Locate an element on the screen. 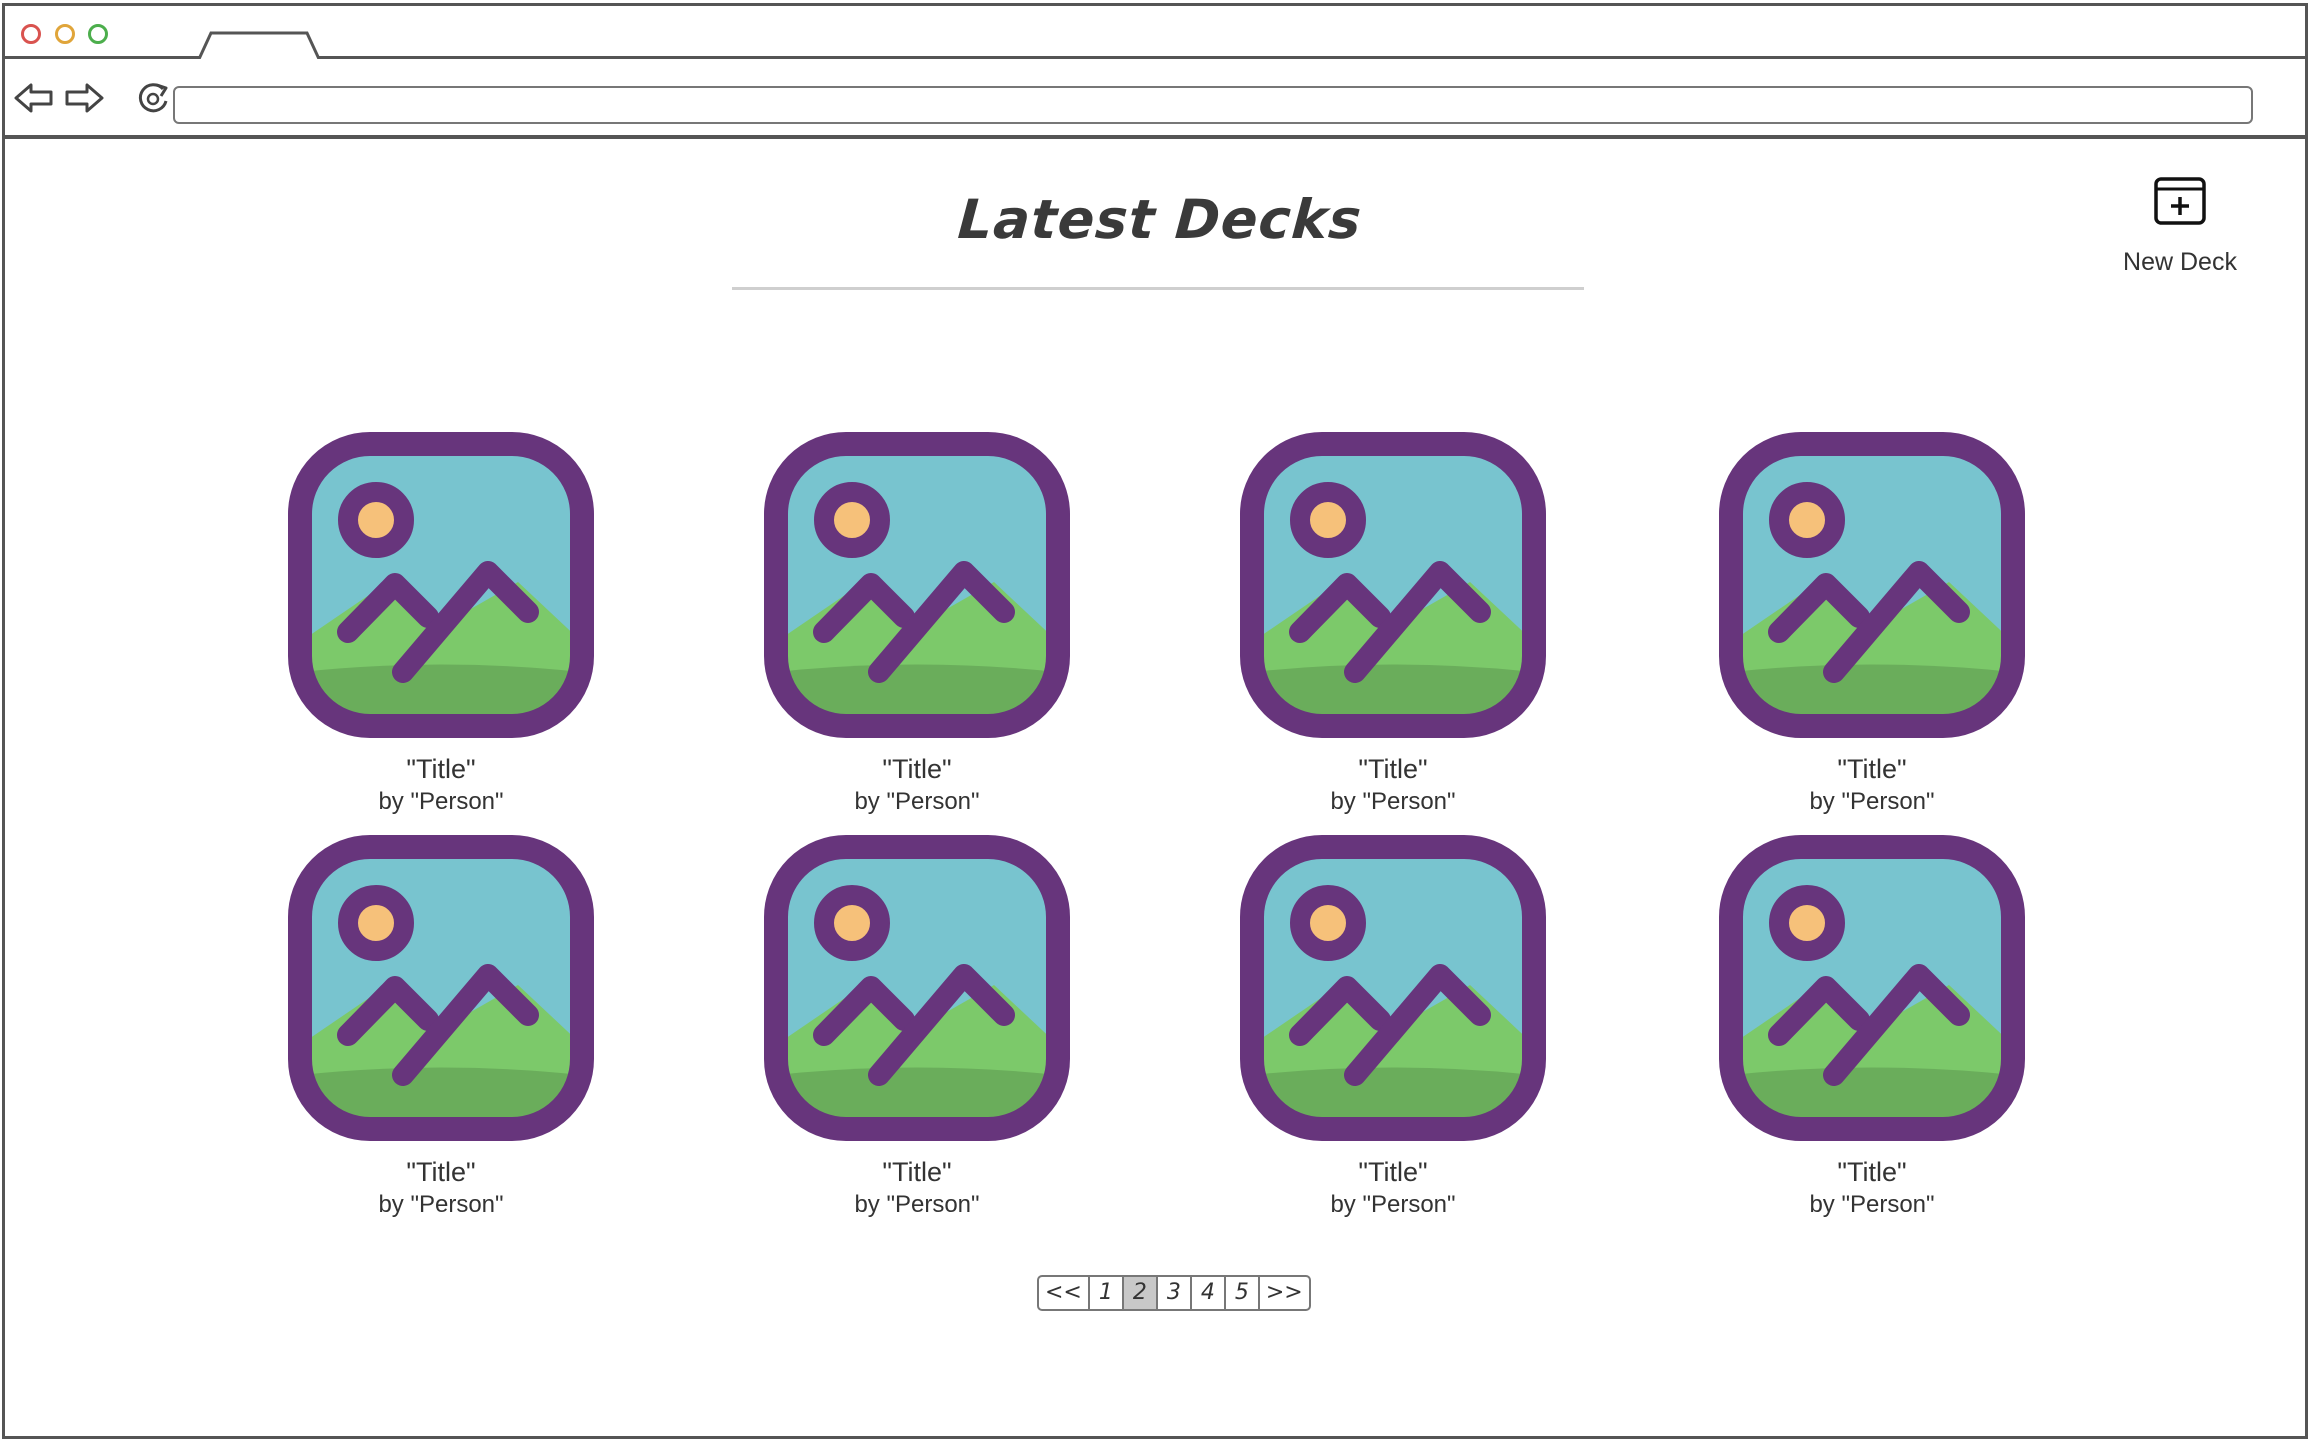 The height and width of the screenshot is (1446, 2314). pagination-page-4: 4 is located at coordinates (1209, 1293).